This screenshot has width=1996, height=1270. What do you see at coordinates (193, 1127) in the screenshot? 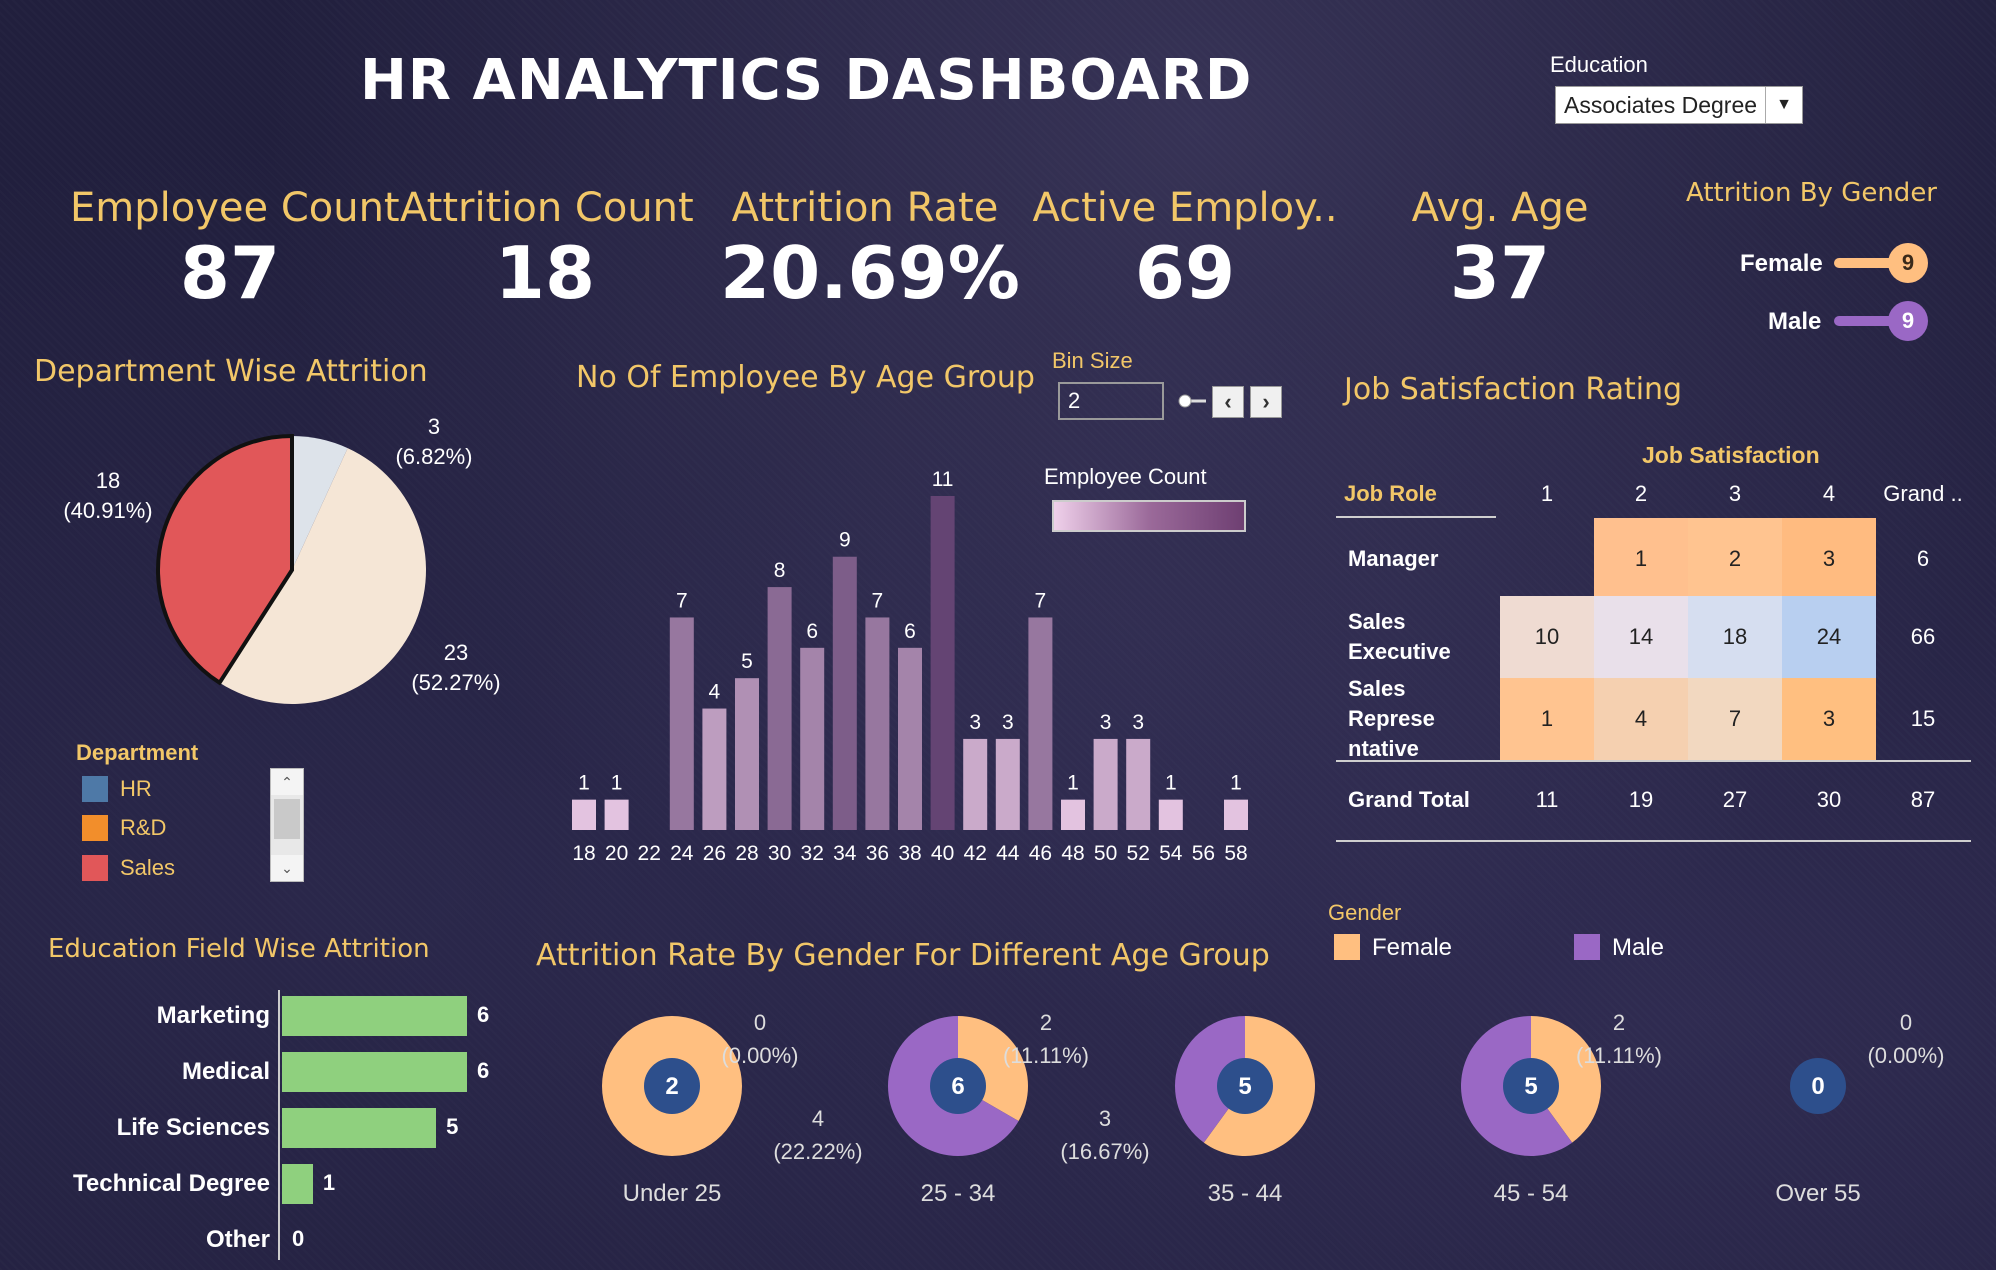
I see `education-field-label: Life Sciences` at bounding box center [193, 1127].